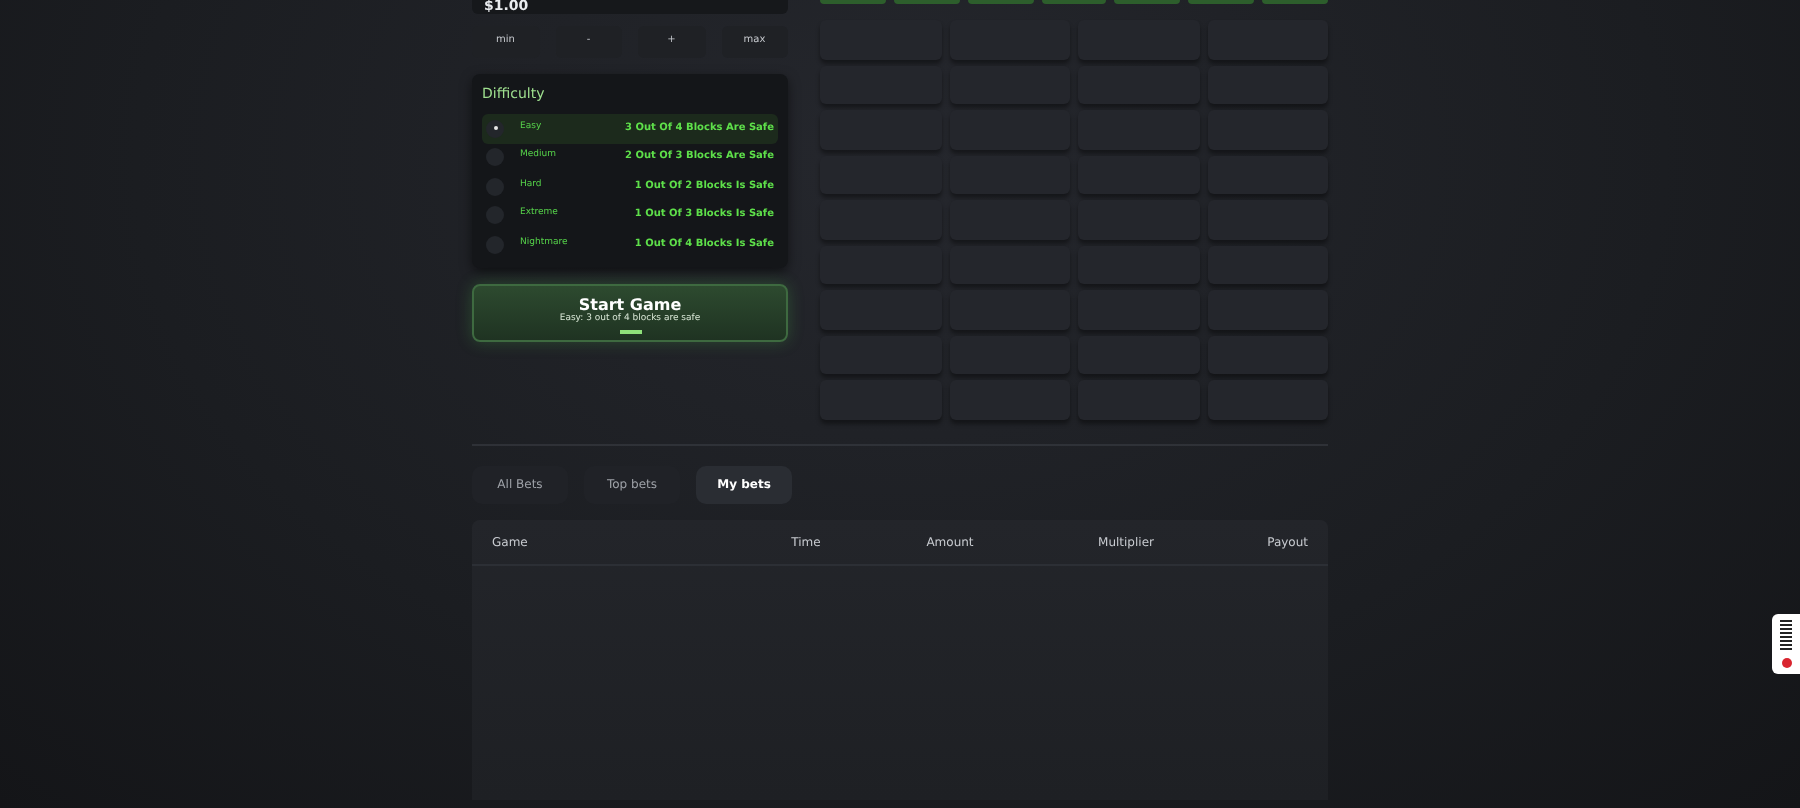 Image resolution: width=1800 pixels, height=808 pixels. I want to click on dot-icon, so click(1786, 662).